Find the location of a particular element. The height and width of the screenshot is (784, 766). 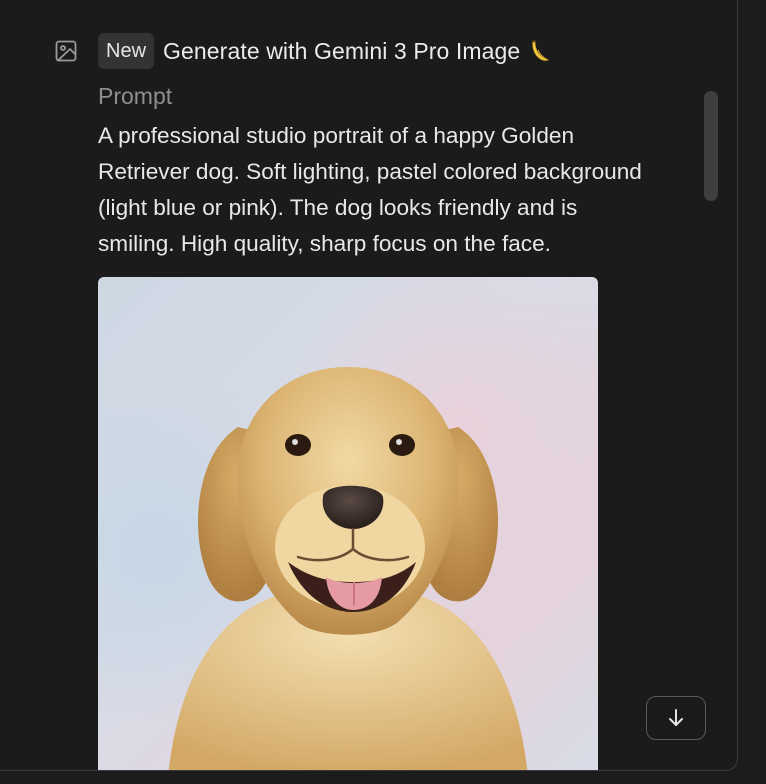

banana-icon is located at coordinates (541, 50).